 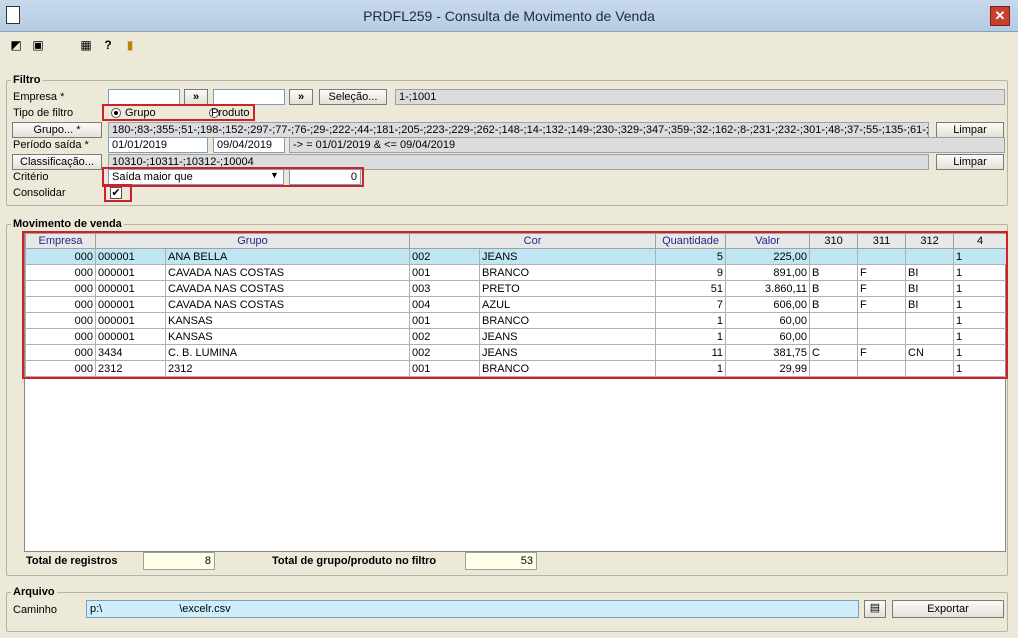 What do you see at coordinates (472, 609) in the screenshot?
I see `caminho-input: p:\ \excelr.csv` at bounding box center [472, 609].